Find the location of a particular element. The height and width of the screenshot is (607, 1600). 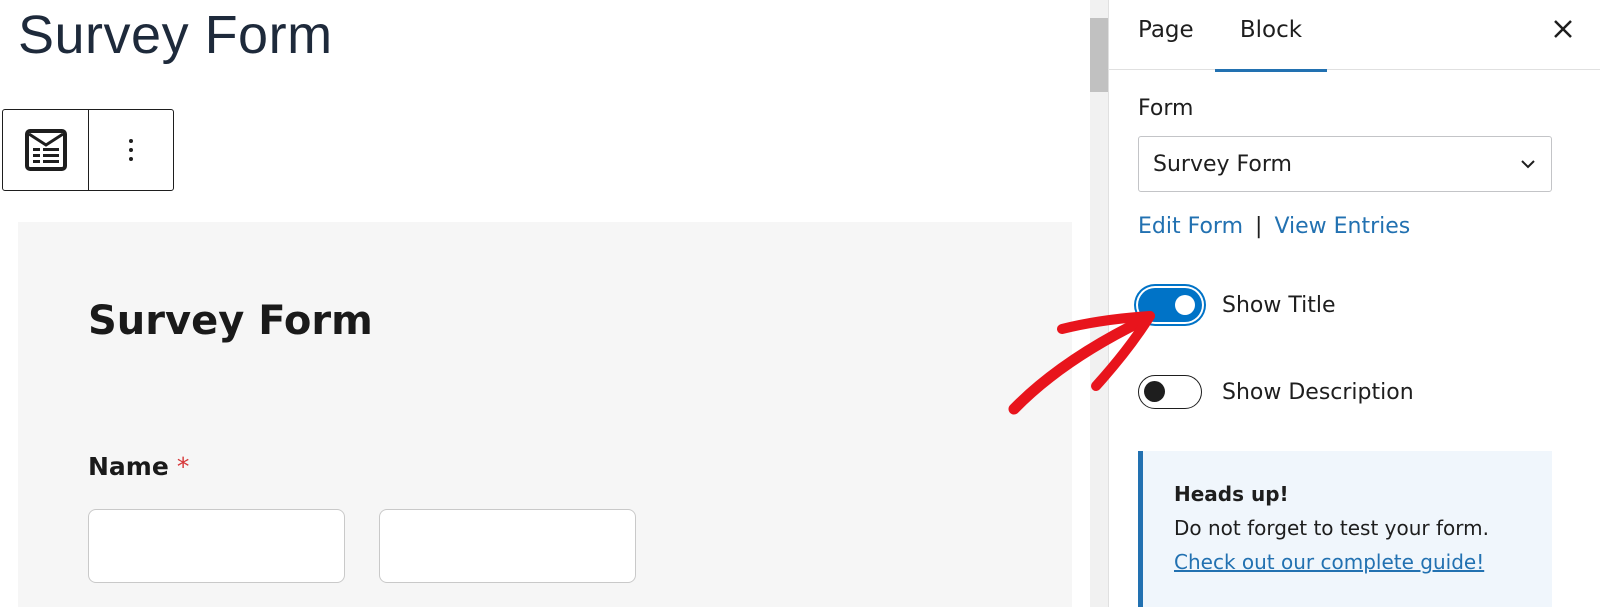

form-select-label: Form is located at coordinates (1166, 108).